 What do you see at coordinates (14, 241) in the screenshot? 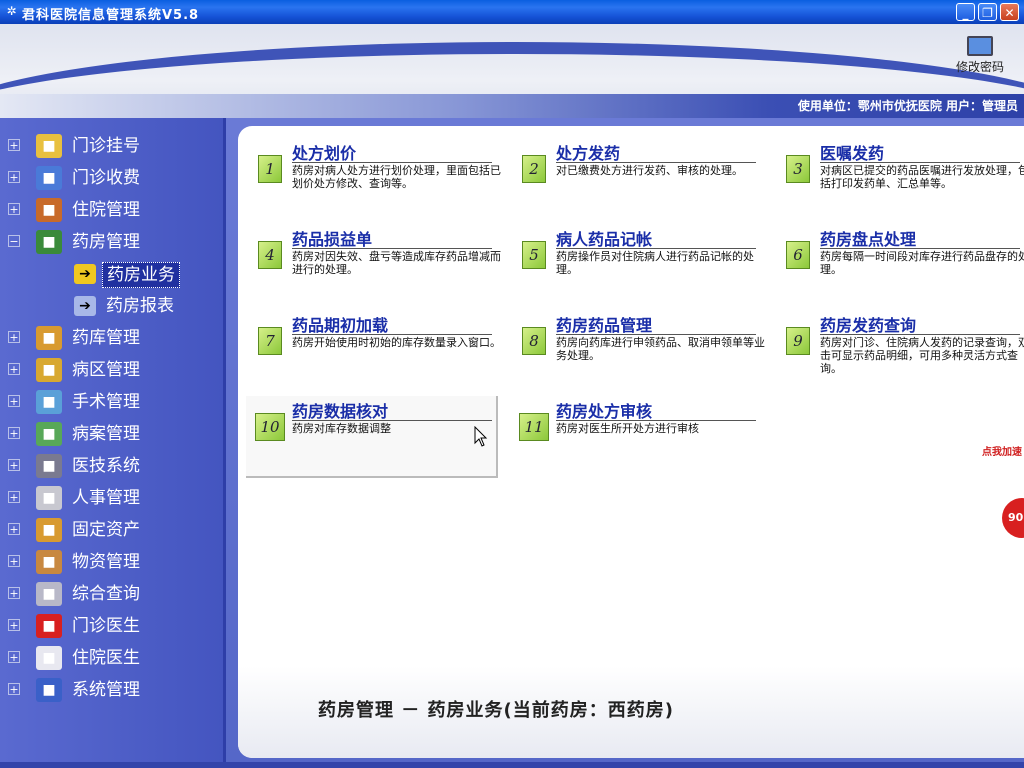
I see `expand-toggle-icon: −` at bounding box center [14, 241].